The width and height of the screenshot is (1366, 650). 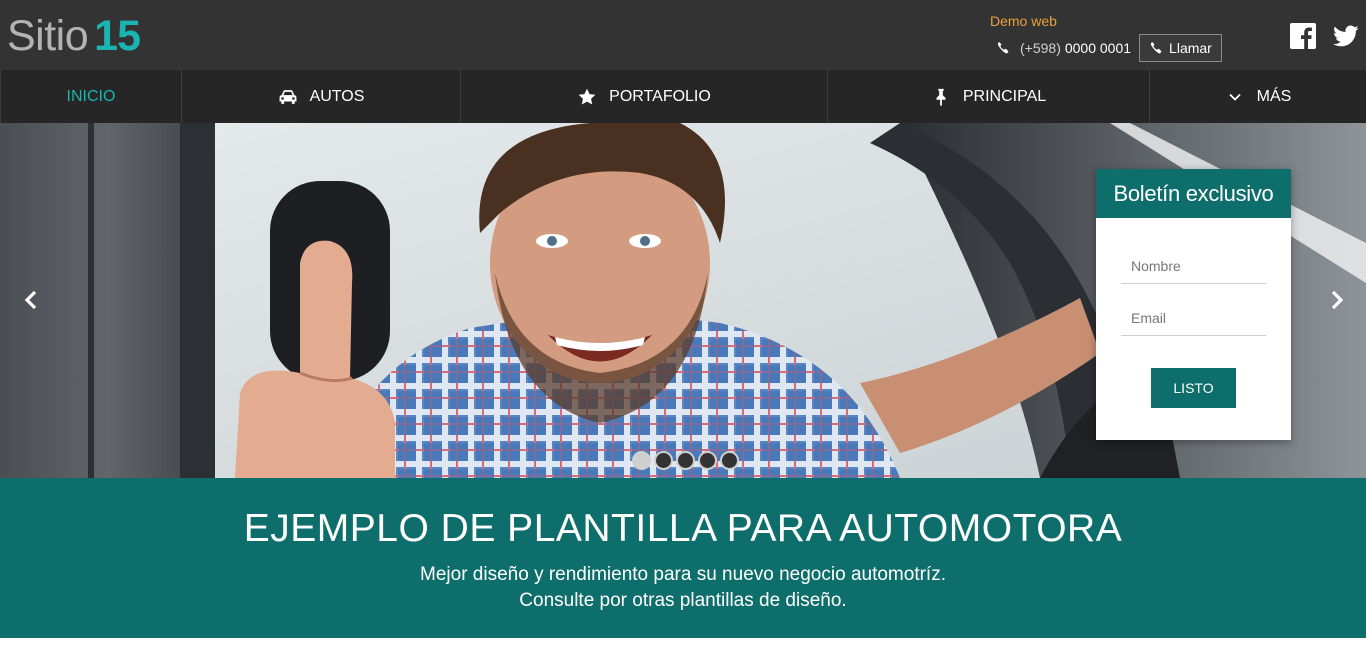 What do you see at coordinates (1040, 48) in the screenshot?
I see `phone-prefix: (+598)` at bounding box center [1040, 48].